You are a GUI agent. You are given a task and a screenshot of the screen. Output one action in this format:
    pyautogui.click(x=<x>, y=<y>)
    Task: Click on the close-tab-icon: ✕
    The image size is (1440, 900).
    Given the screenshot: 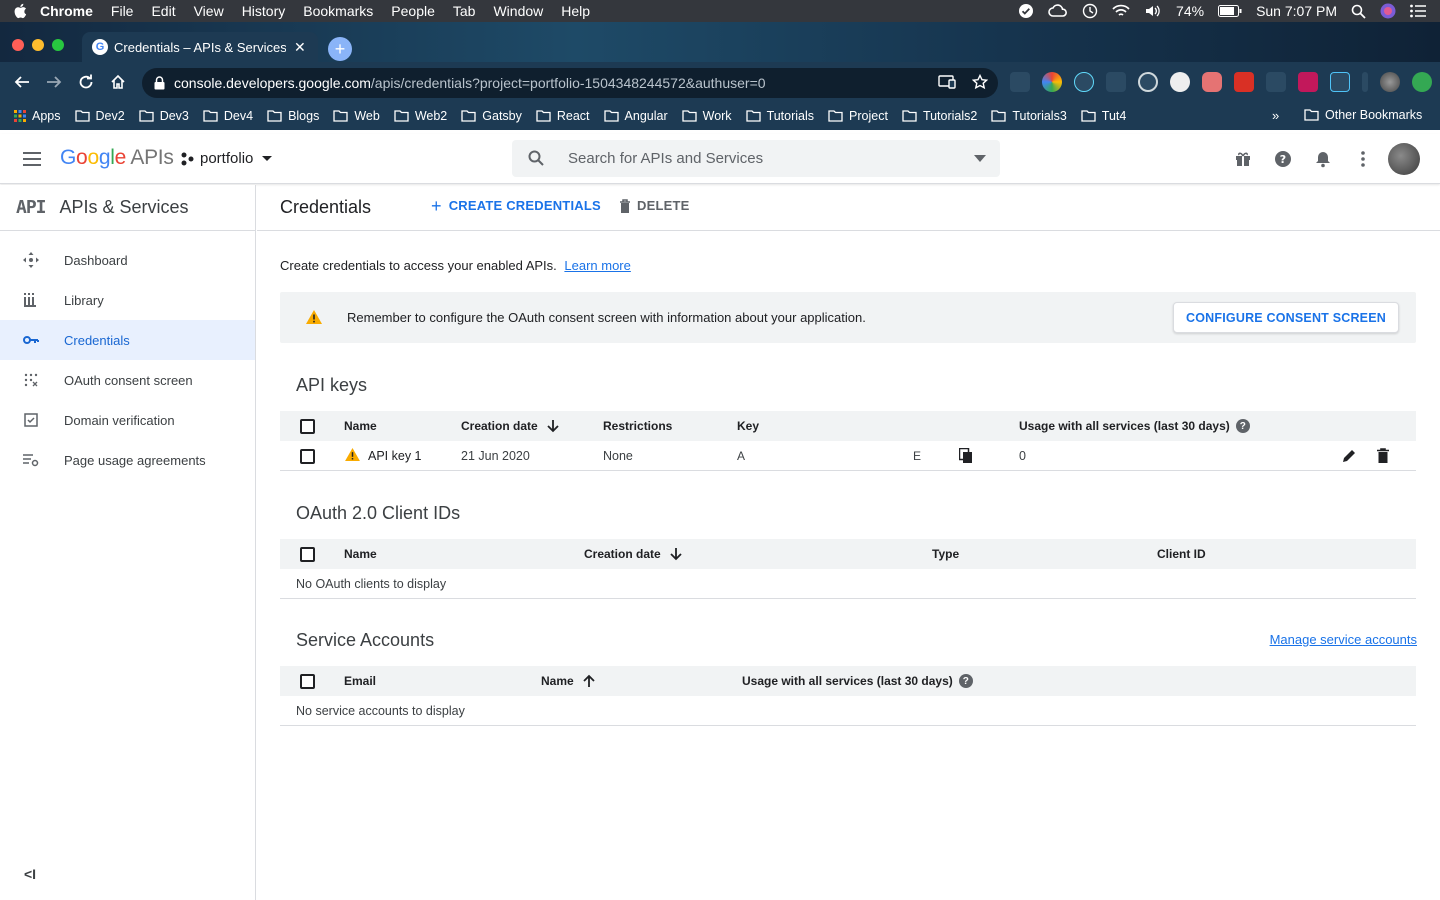 What is the action you would take?
    pyautogui.click(x=300, y=47)
    